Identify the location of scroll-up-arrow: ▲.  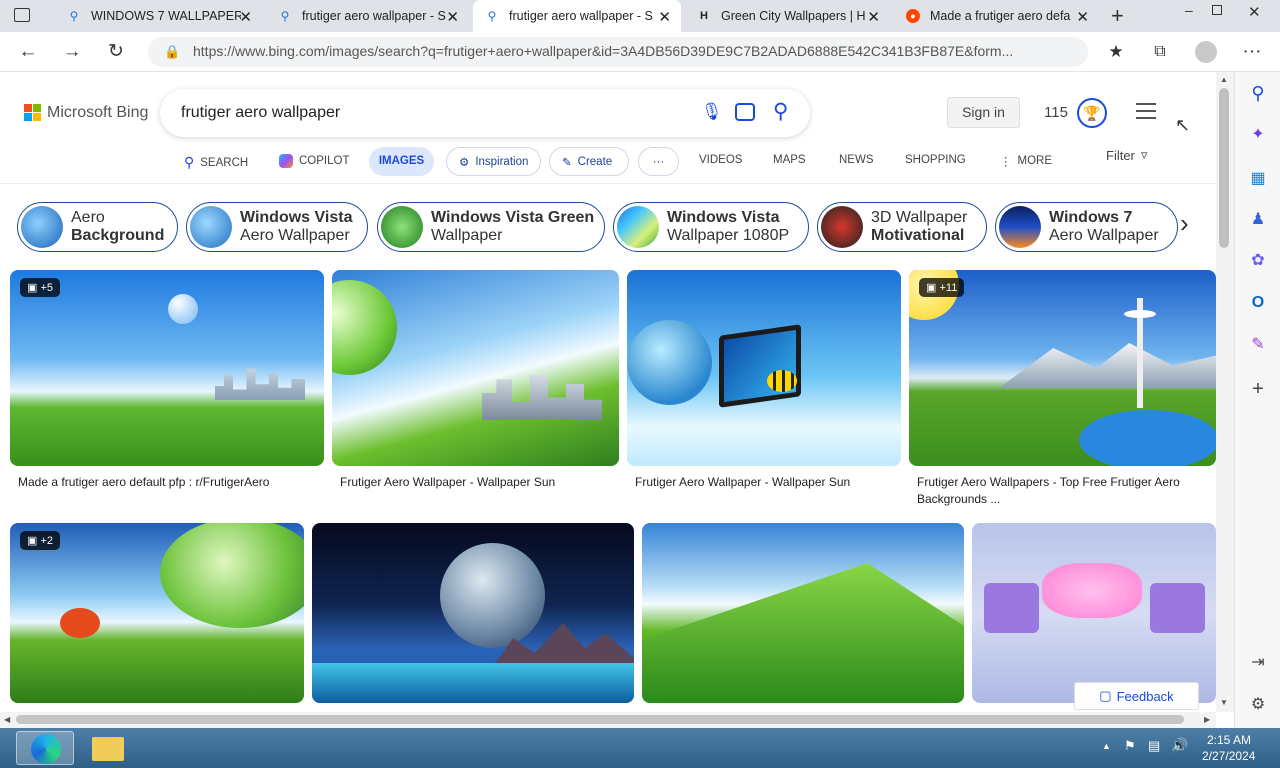
(1224, 79).